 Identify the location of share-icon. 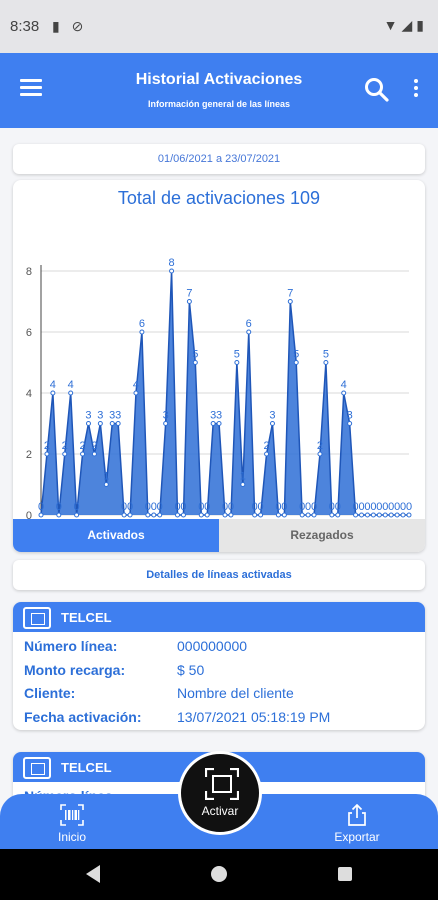
(357, 815).